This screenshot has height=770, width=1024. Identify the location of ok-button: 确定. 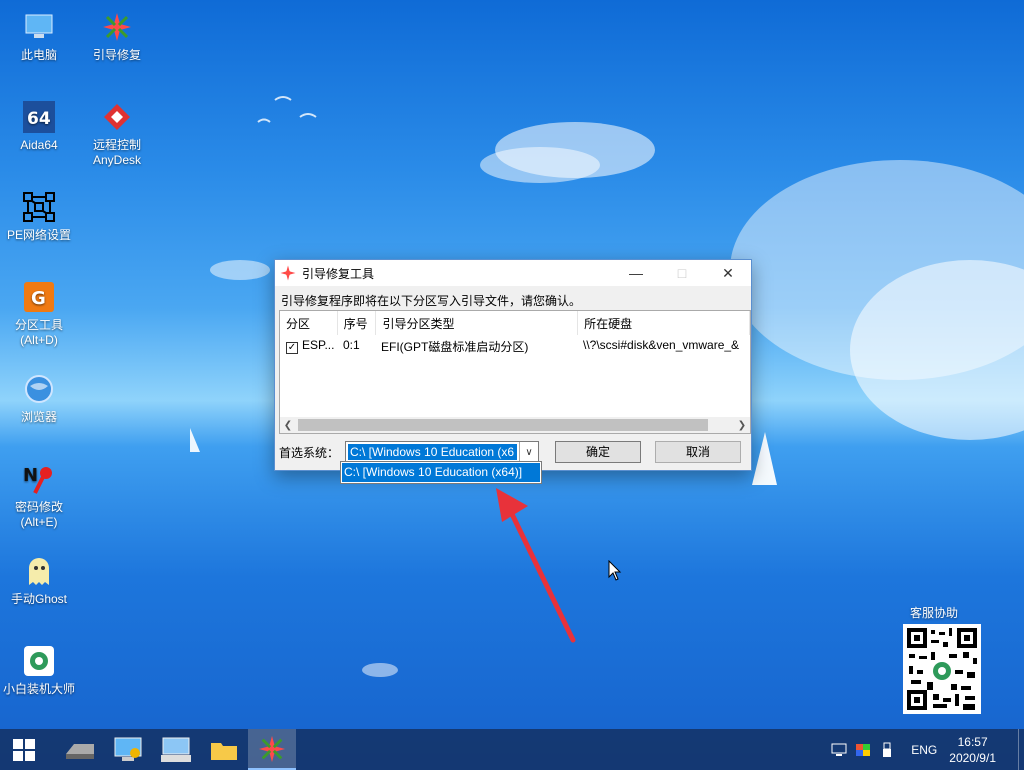
(598, 452).